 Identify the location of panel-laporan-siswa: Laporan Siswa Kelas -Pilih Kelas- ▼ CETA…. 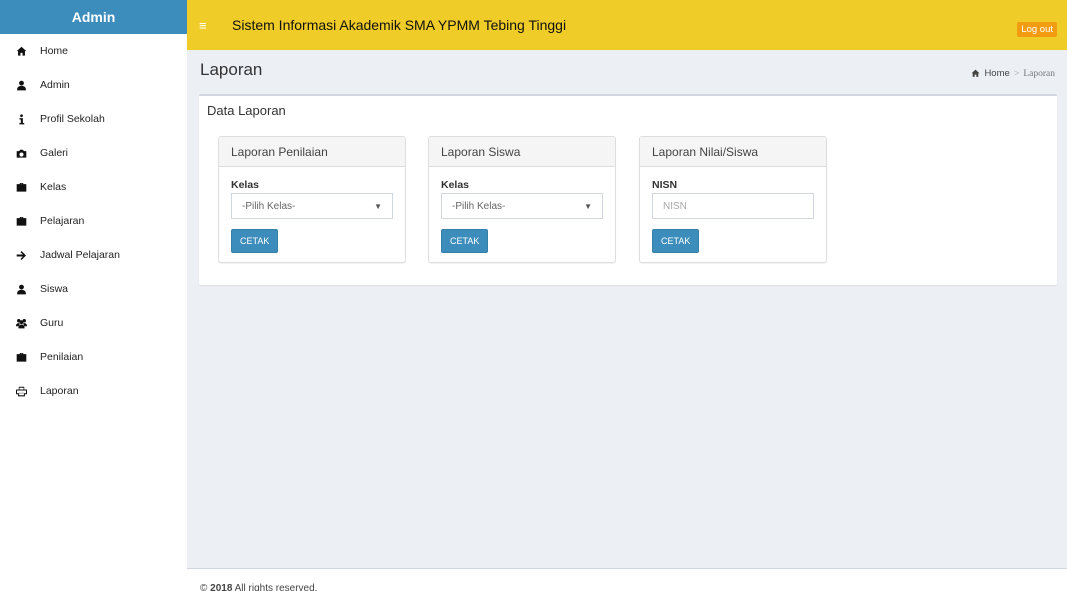
(522, 199).